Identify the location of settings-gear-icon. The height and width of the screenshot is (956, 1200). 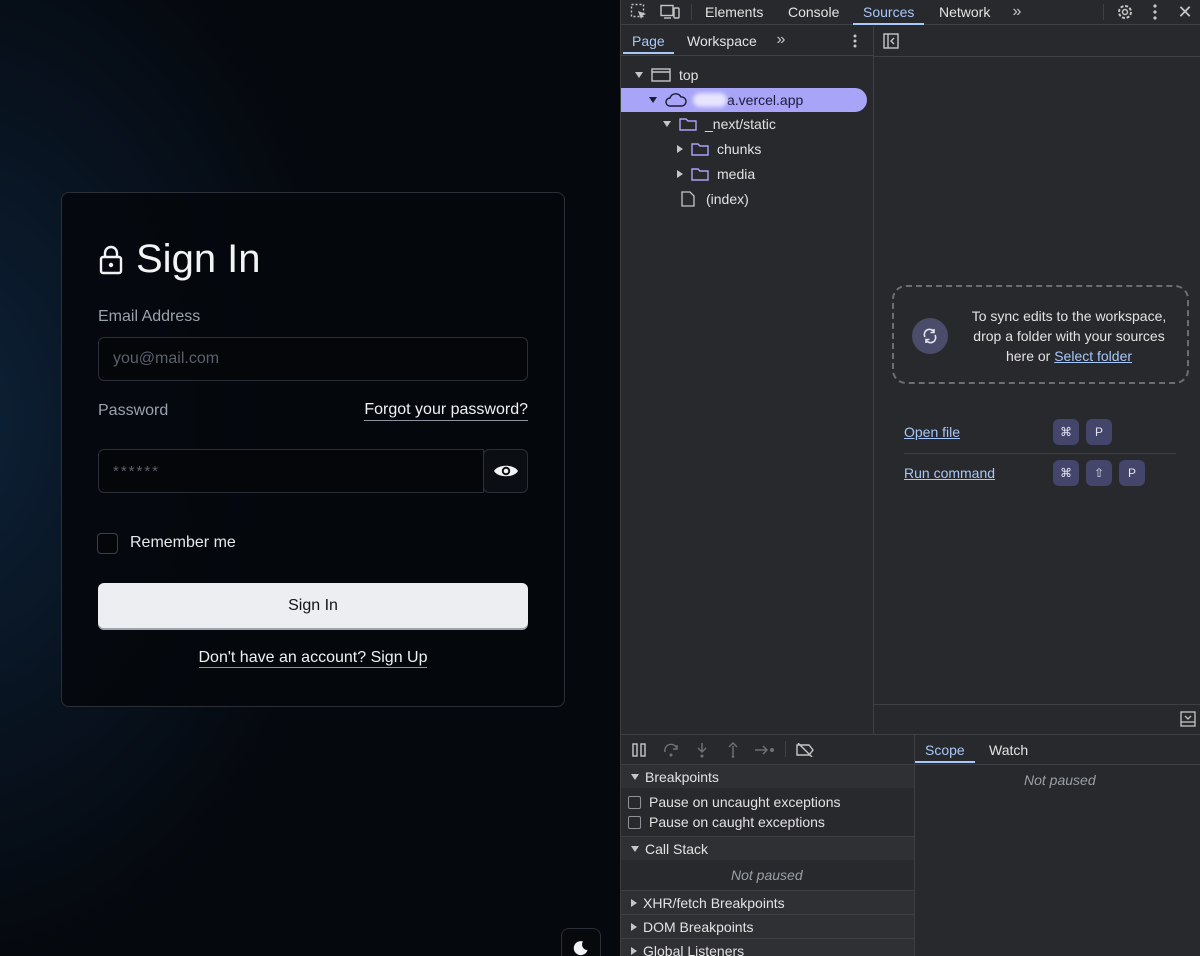
(1125, 12).